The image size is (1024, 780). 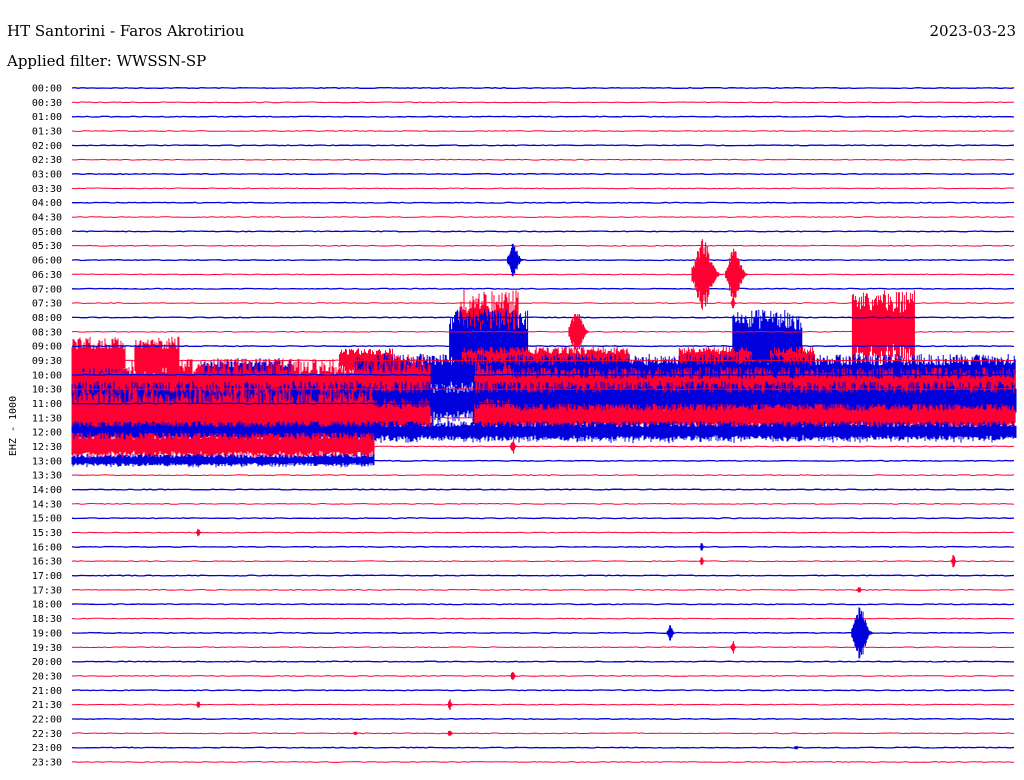 I want to click on tick-label: 13:30, so click(x=47, y=476).